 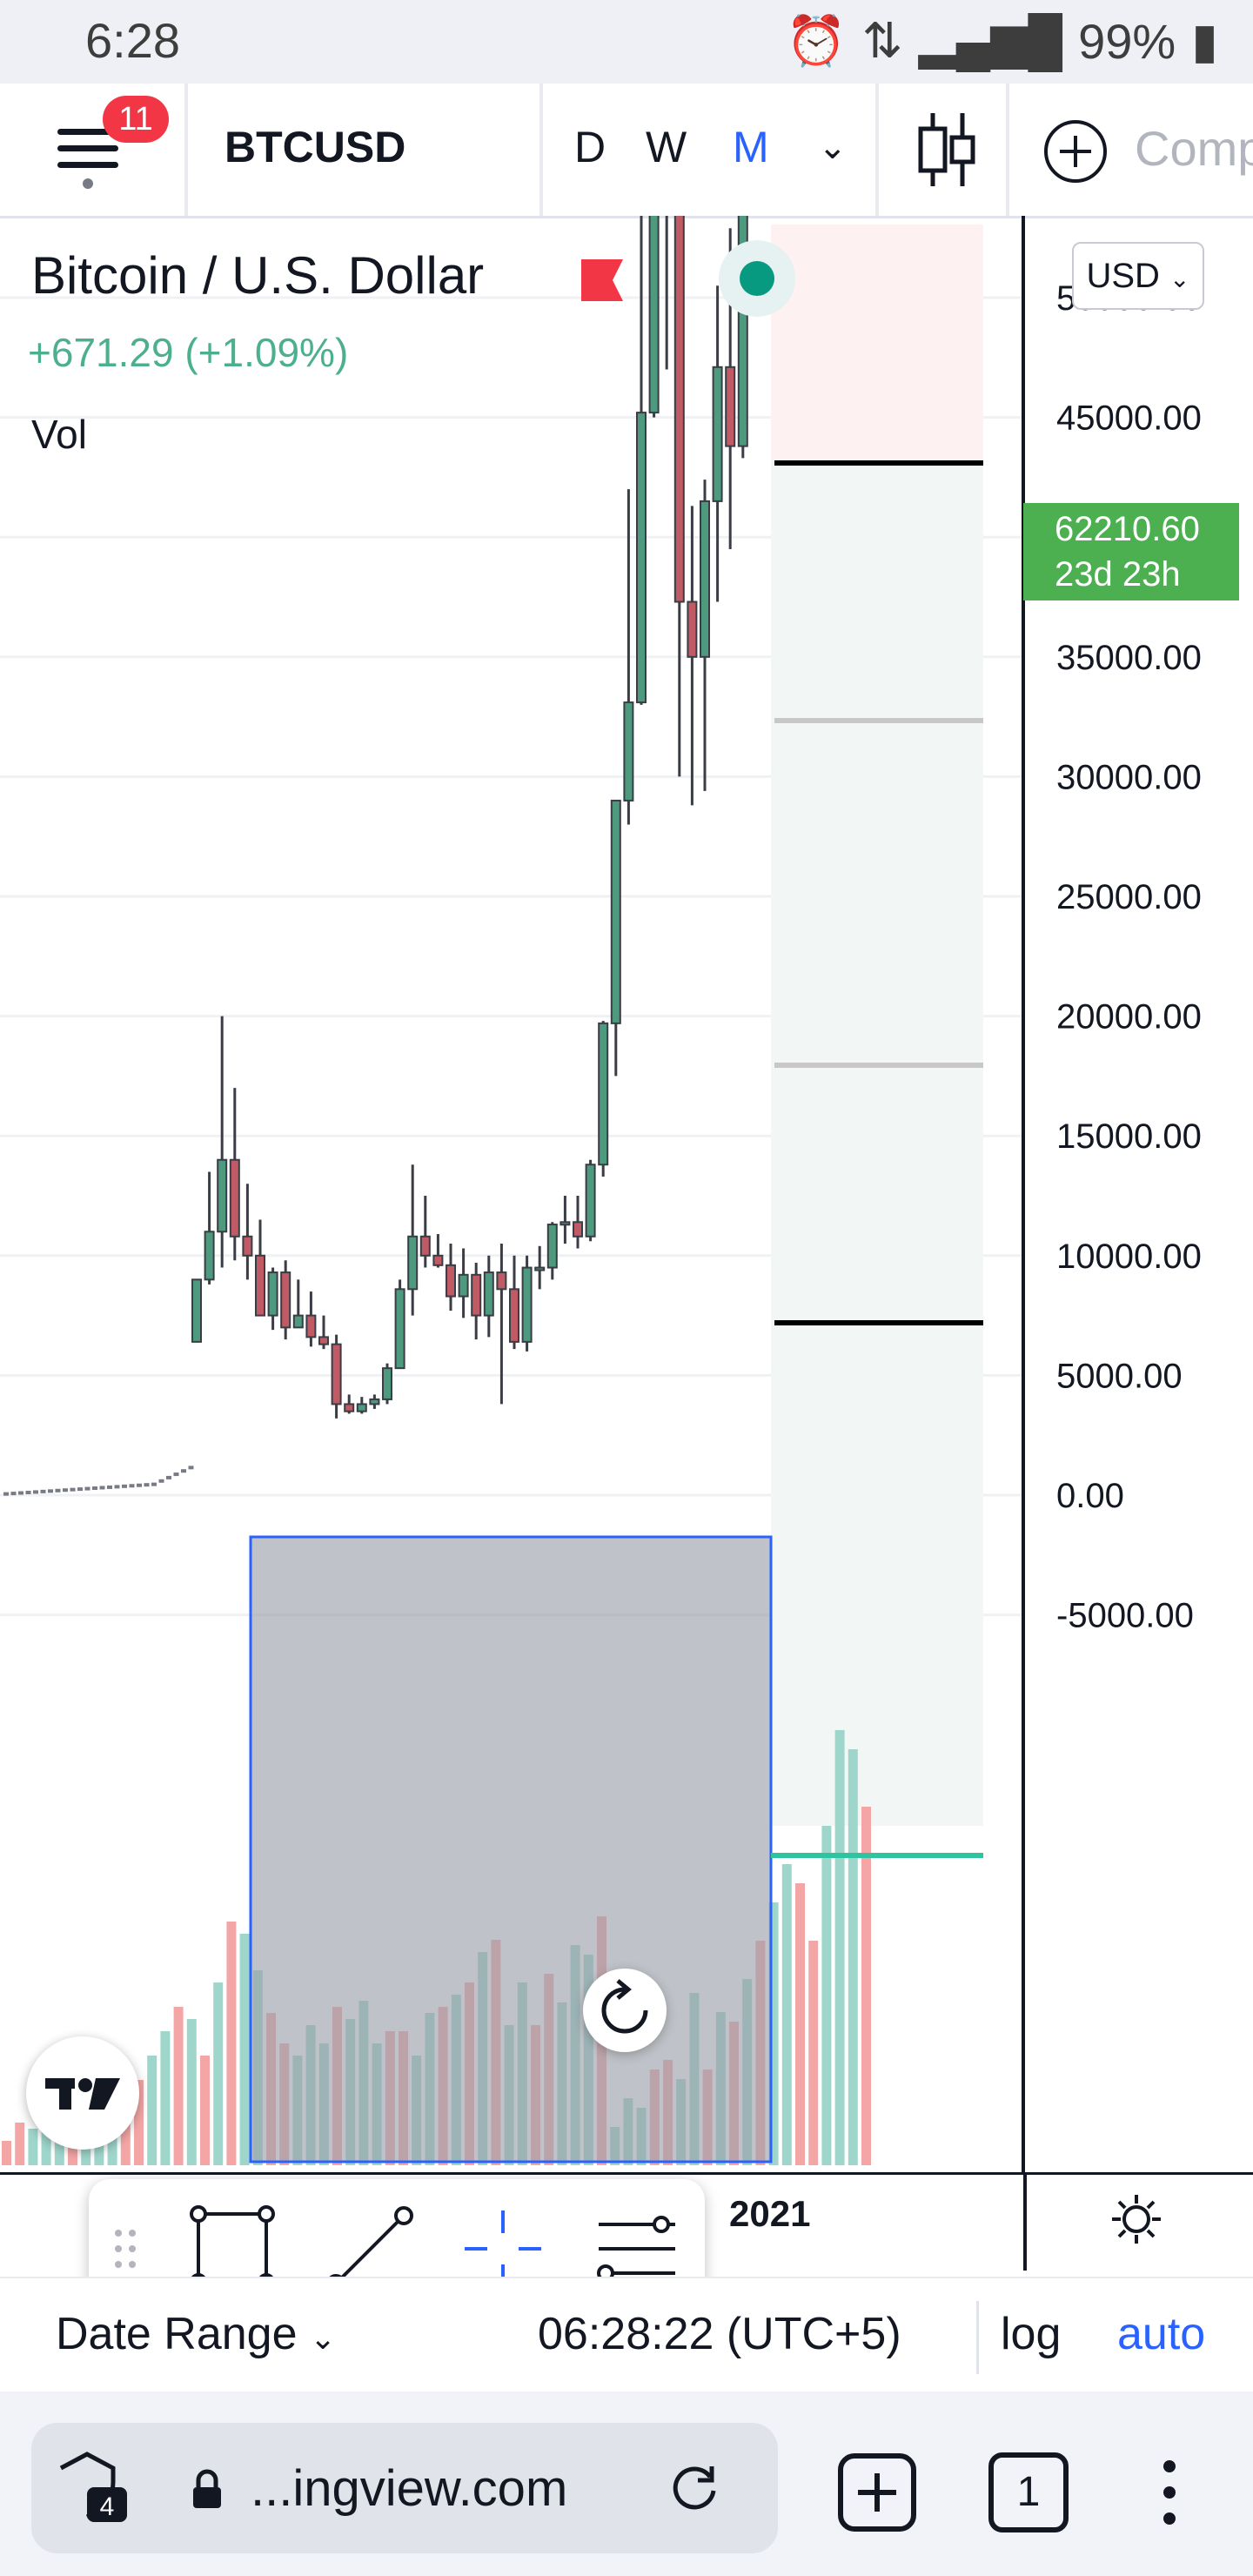 What do you see at coordinates (833, 147) in the screenshot?
I see `chevron-down-icon: ⌄` at bounding box center [833, 147].